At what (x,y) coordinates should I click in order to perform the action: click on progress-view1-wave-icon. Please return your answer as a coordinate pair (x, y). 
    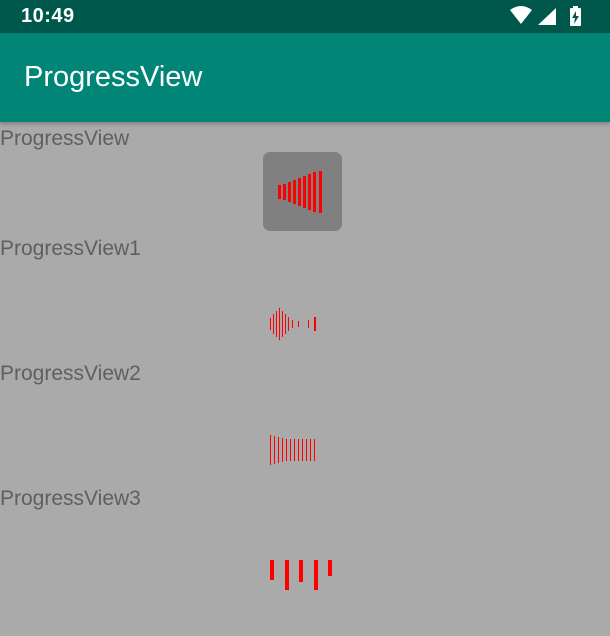
    Looking at the image, I should click on (293, 324).